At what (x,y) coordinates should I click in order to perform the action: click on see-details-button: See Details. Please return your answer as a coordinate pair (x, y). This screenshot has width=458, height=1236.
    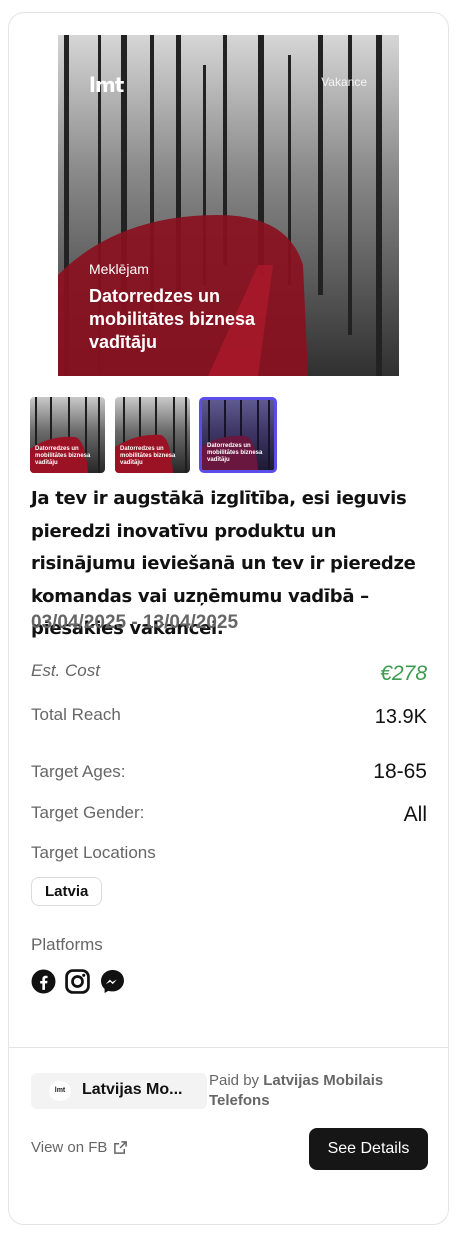
    Looking at the image, I should click on (368, 1149).